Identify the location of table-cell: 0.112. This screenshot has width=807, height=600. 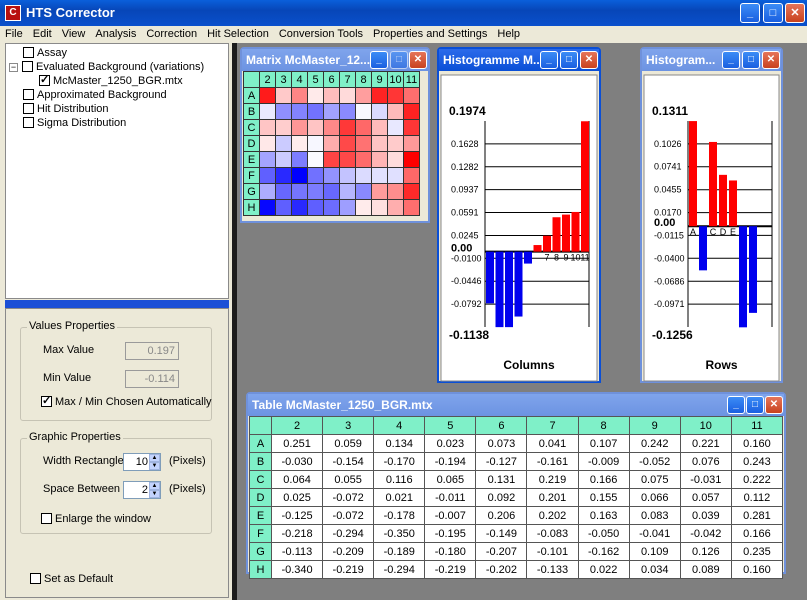
(757, 497).